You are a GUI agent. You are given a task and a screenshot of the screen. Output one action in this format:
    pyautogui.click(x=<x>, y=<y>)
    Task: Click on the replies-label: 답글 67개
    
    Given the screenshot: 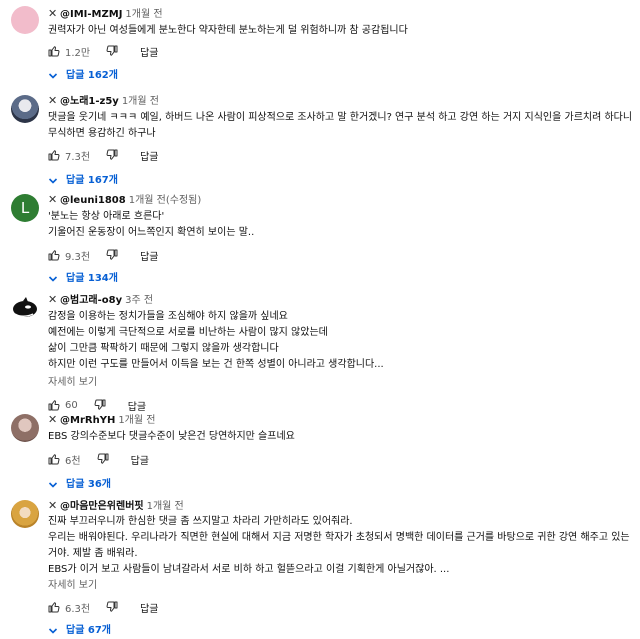 What is the action you would take?
    pyautogui.click(x=88, y=630)
    